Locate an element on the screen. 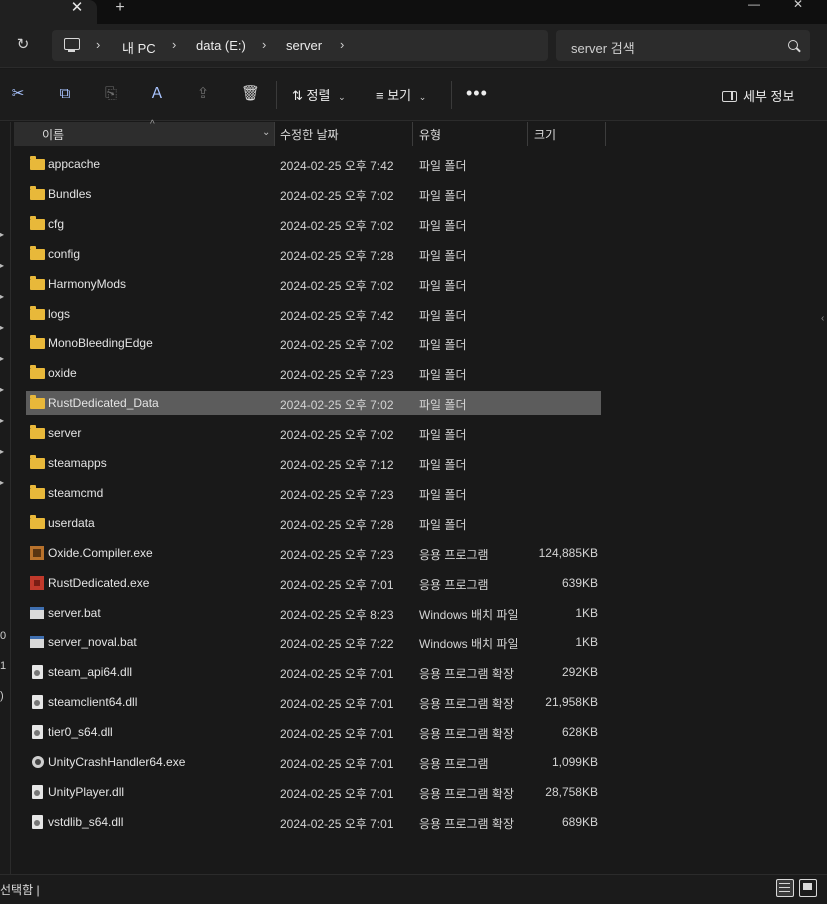 The width and height of the screenshot is (827, 904). column-name-label: 이름 is located at coordinates (53, 134).